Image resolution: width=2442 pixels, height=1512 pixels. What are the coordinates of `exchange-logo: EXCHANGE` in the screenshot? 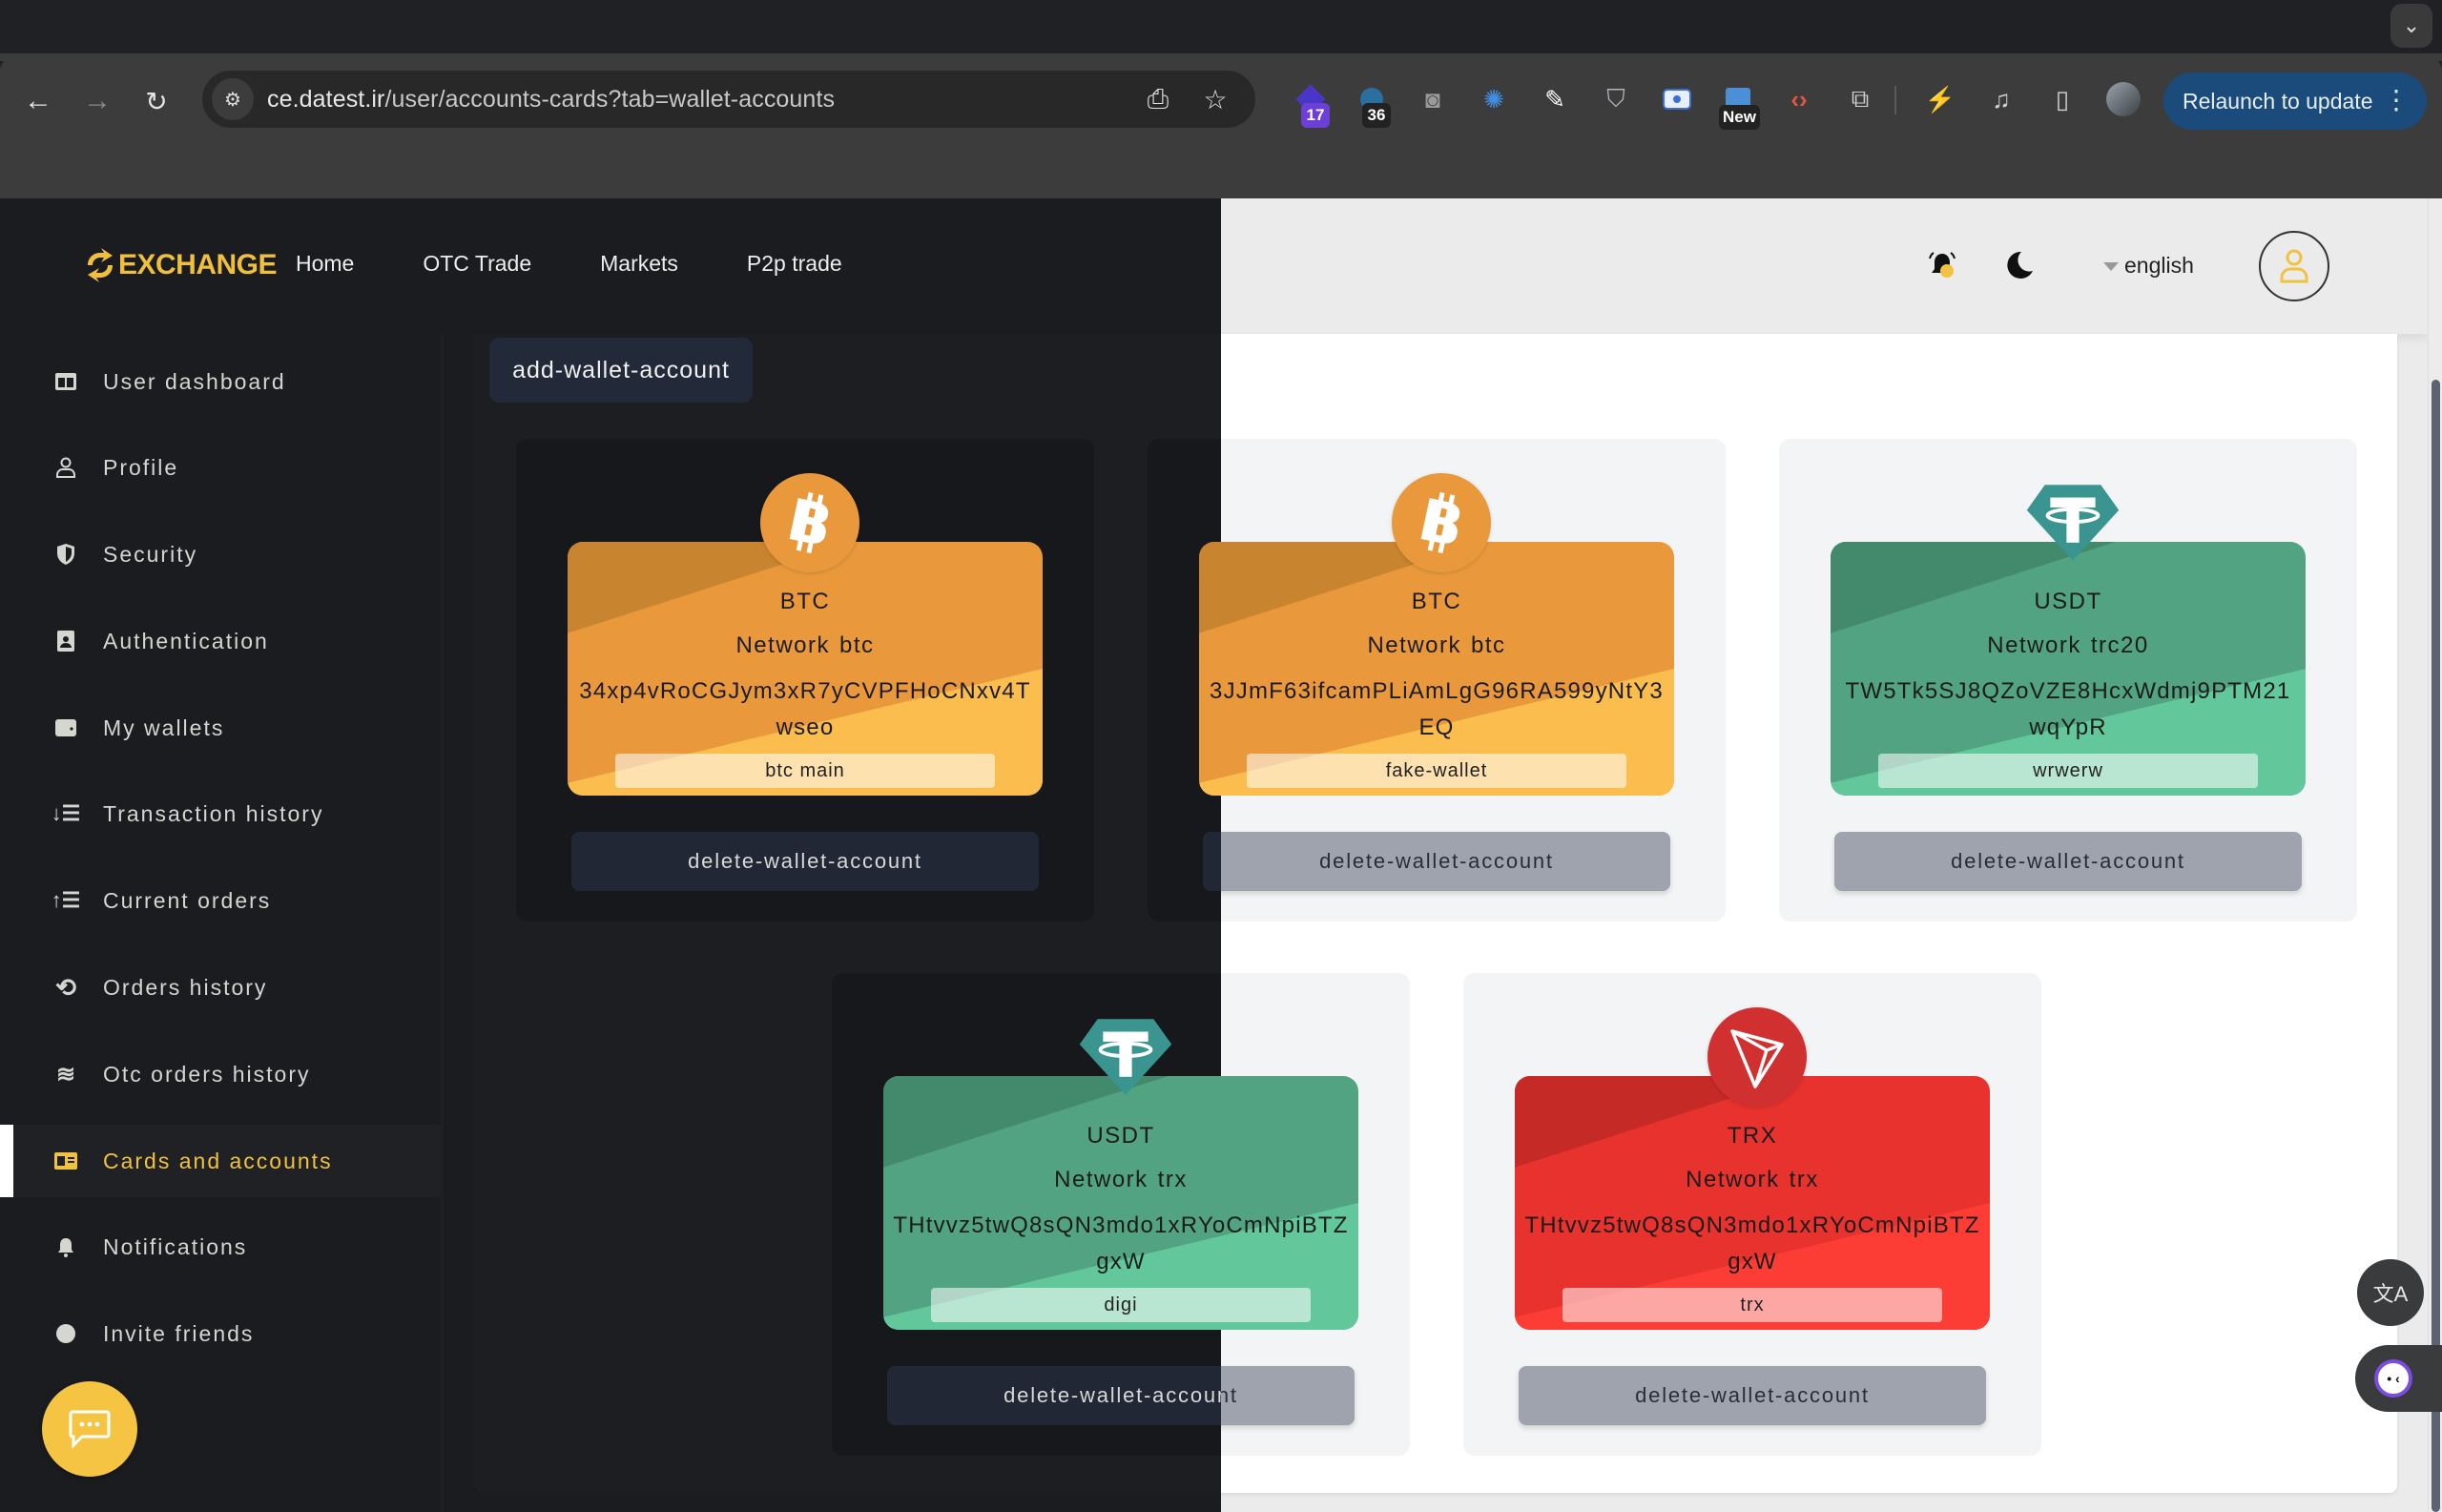 It's located at (181, 265).